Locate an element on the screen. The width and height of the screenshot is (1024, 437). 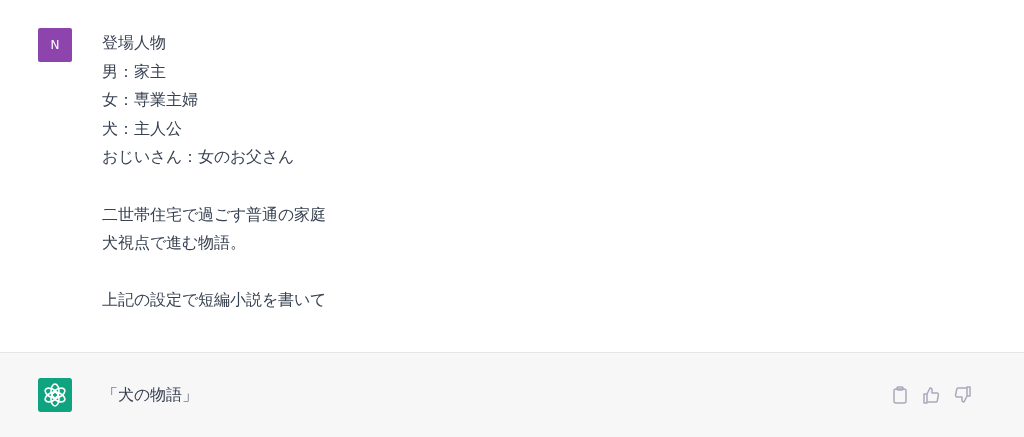
assistant-logo-icon is located at coordinates (55, 395).